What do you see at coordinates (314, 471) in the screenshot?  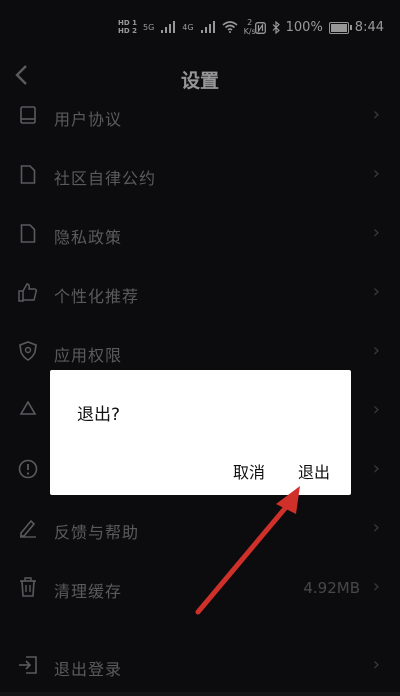 I see `confirm-logout-button: 退出` at bounding box center [314, 471].